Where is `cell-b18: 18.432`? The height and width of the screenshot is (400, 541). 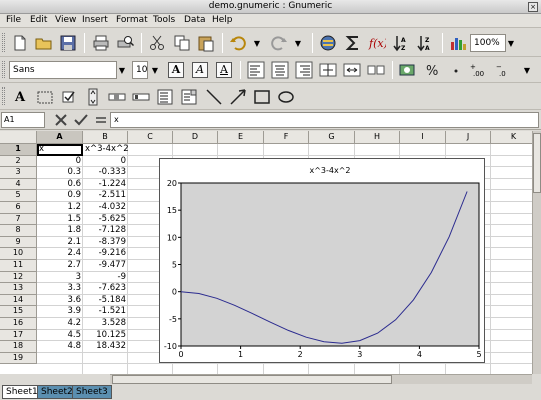 cell-b18: 18.432 is located at coordinates (105, 346).